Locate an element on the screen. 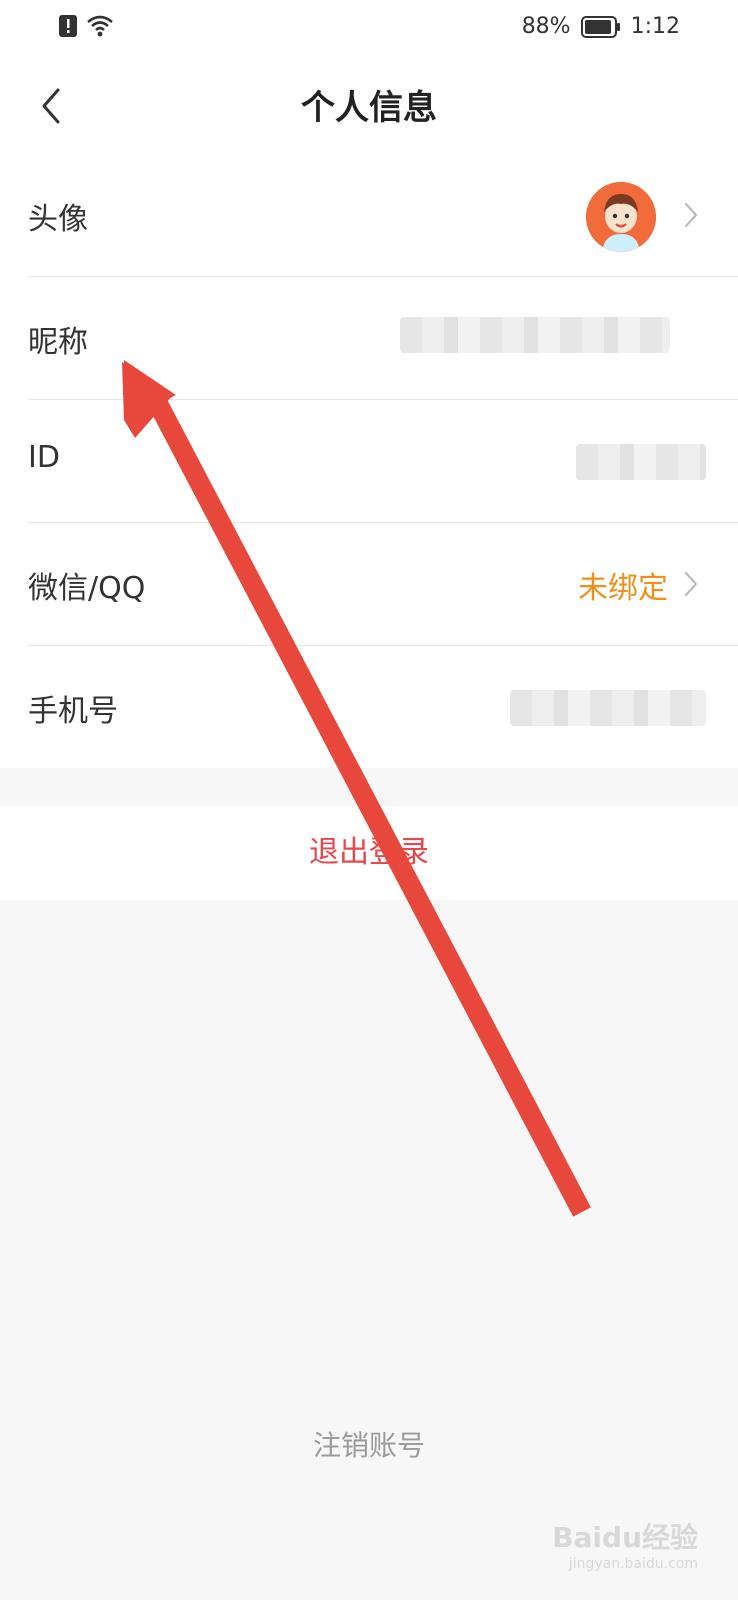  clock: 1:12 is located at coordinates (655, 26).